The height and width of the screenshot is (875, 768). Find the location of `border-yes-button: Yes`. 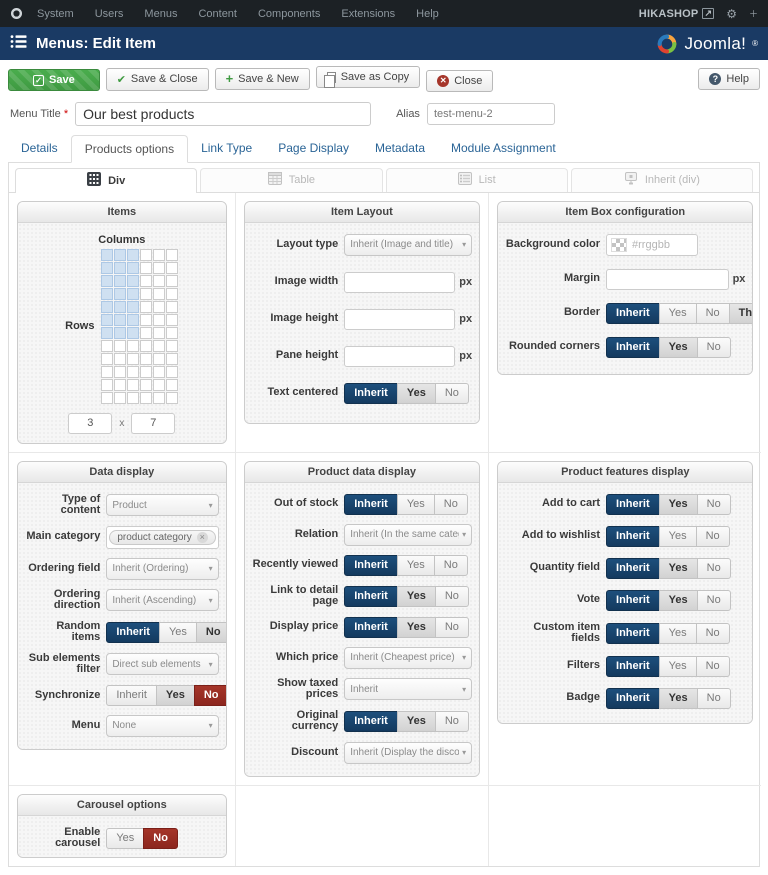

border-yes-button: Yes is located at coordinates (677, 313).